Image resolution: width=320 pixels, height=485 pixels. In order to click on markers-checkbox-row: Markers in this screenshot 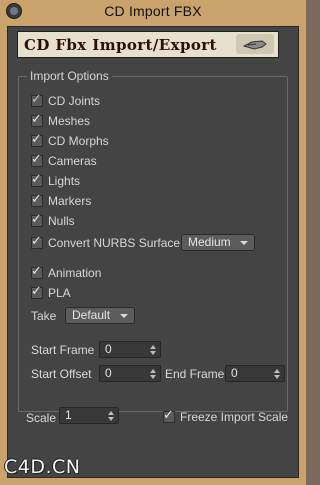, I will do `click(61, 200)`.